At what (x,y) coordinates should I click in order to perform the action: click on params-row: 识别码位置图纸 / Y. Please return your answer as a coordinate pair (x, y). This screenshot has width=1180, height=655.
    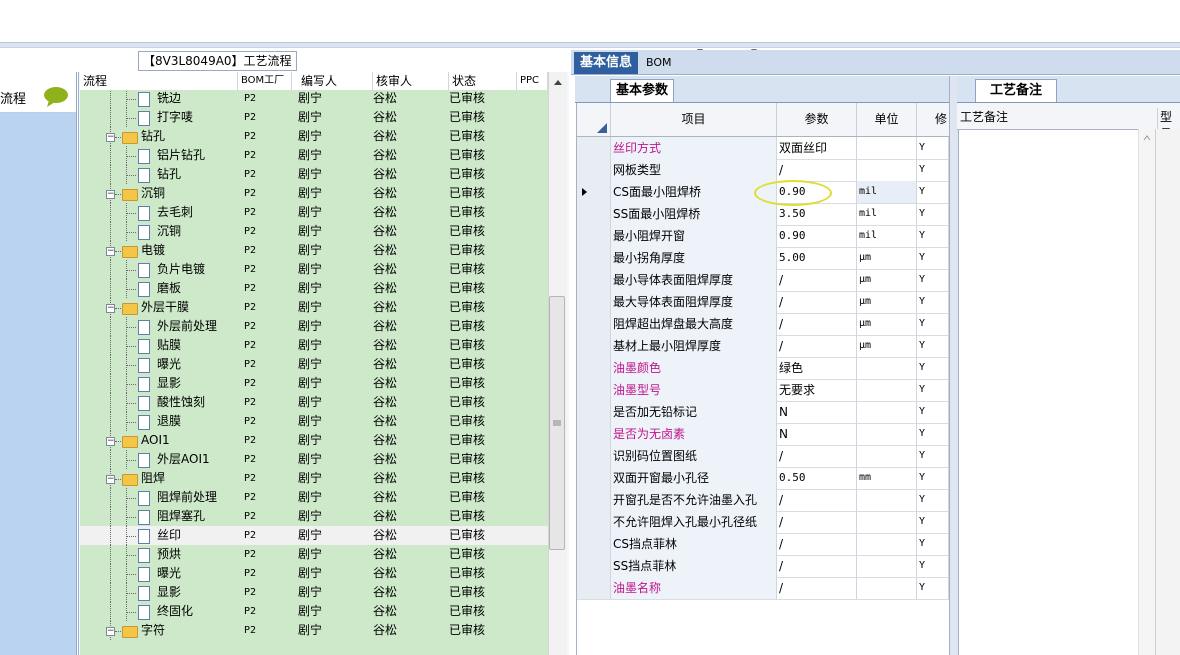
    Looking at the image, I should click on (763, 456).